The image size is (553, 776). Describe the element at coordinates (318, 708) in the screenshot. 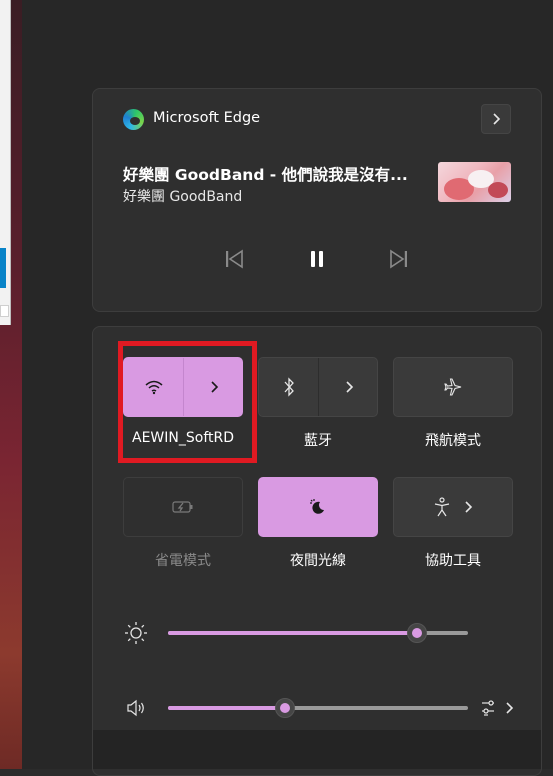

I see `volume-slider` at that location.